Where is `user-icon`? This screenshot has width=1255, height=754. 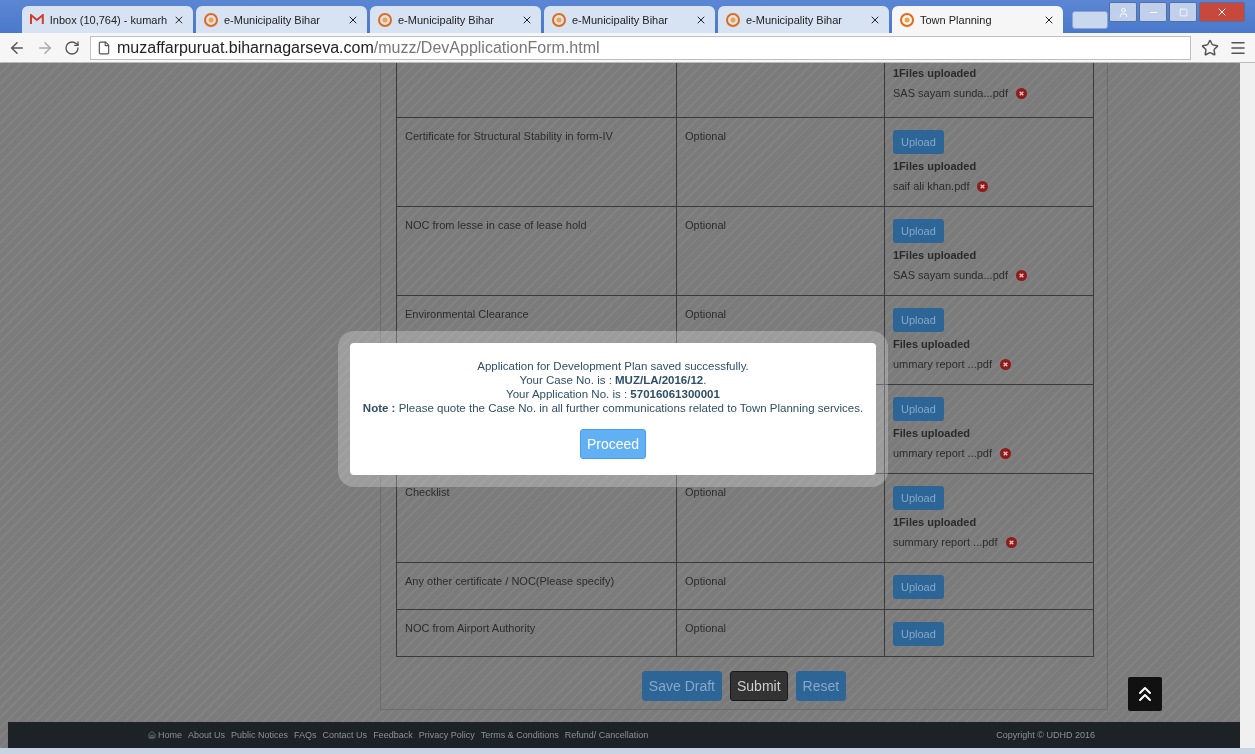
user-icon is located at coordinates (1123, 12).